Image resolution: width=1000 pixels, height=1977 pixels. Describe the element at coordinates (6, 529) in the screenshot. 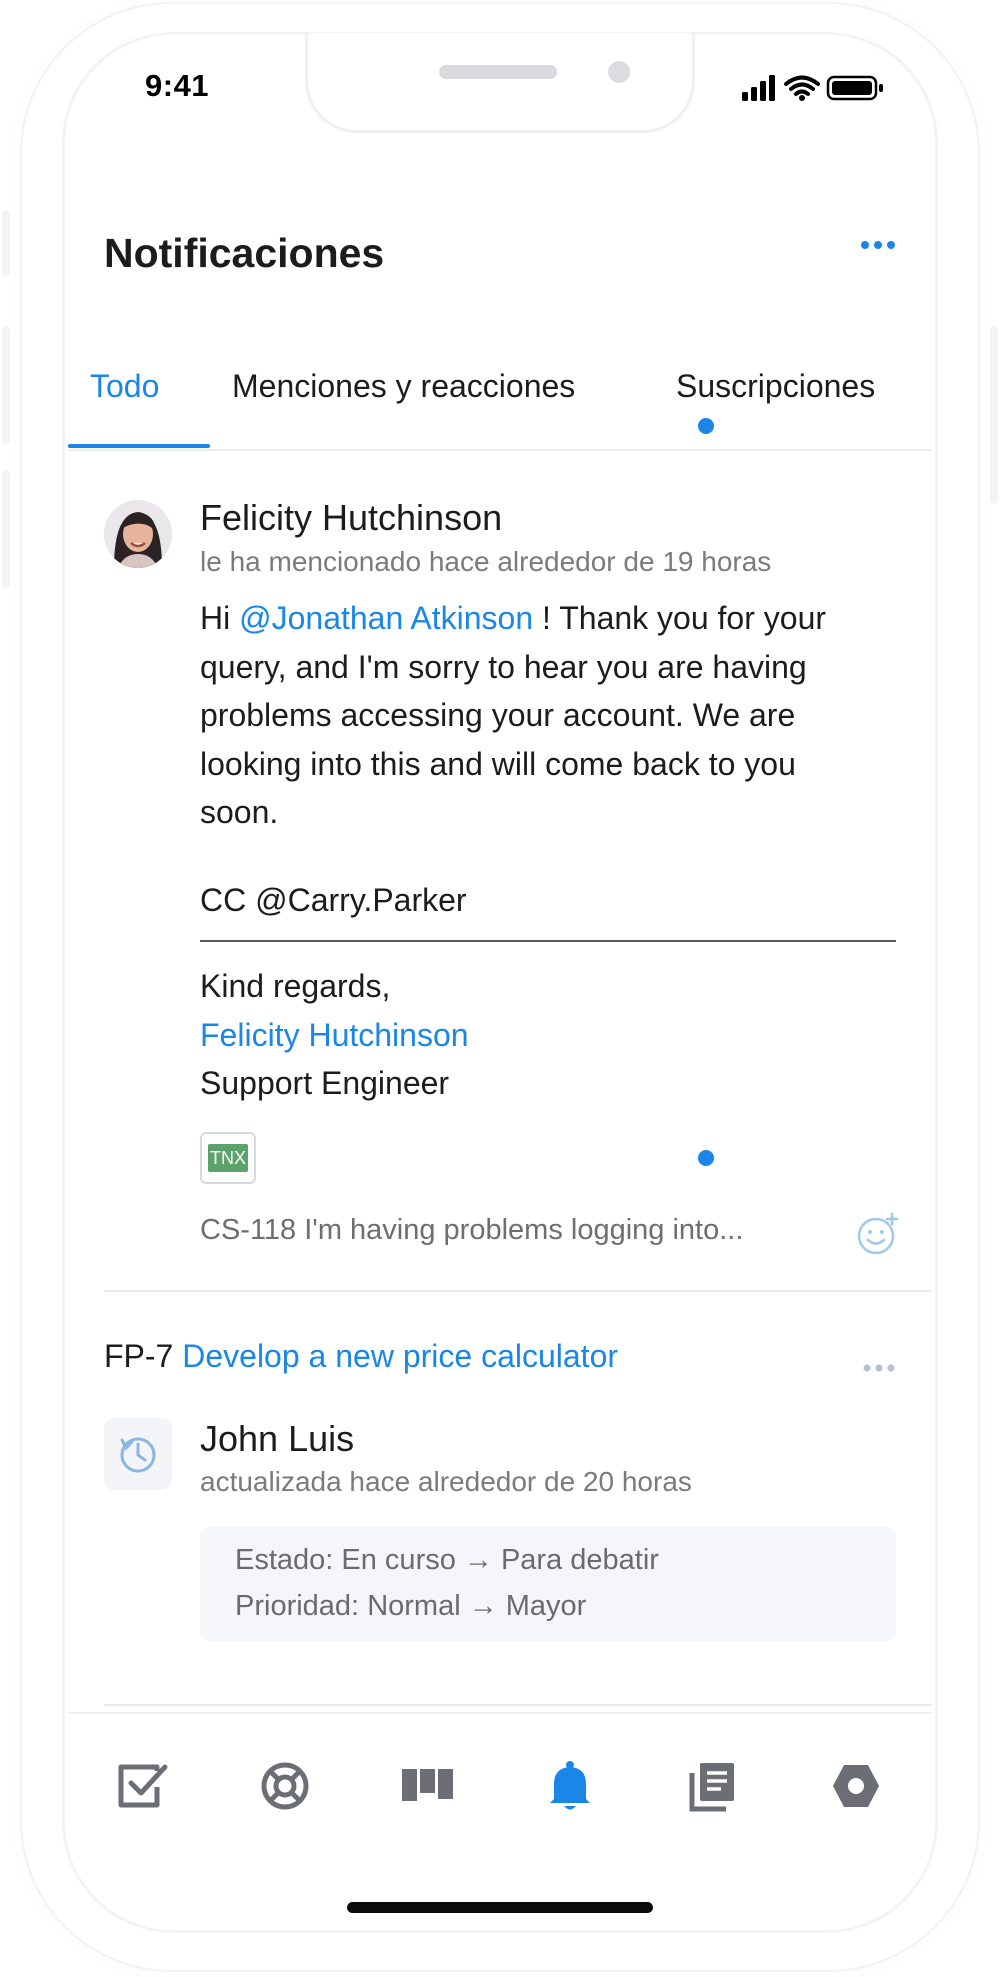

I see `volume-down-button` at that location.